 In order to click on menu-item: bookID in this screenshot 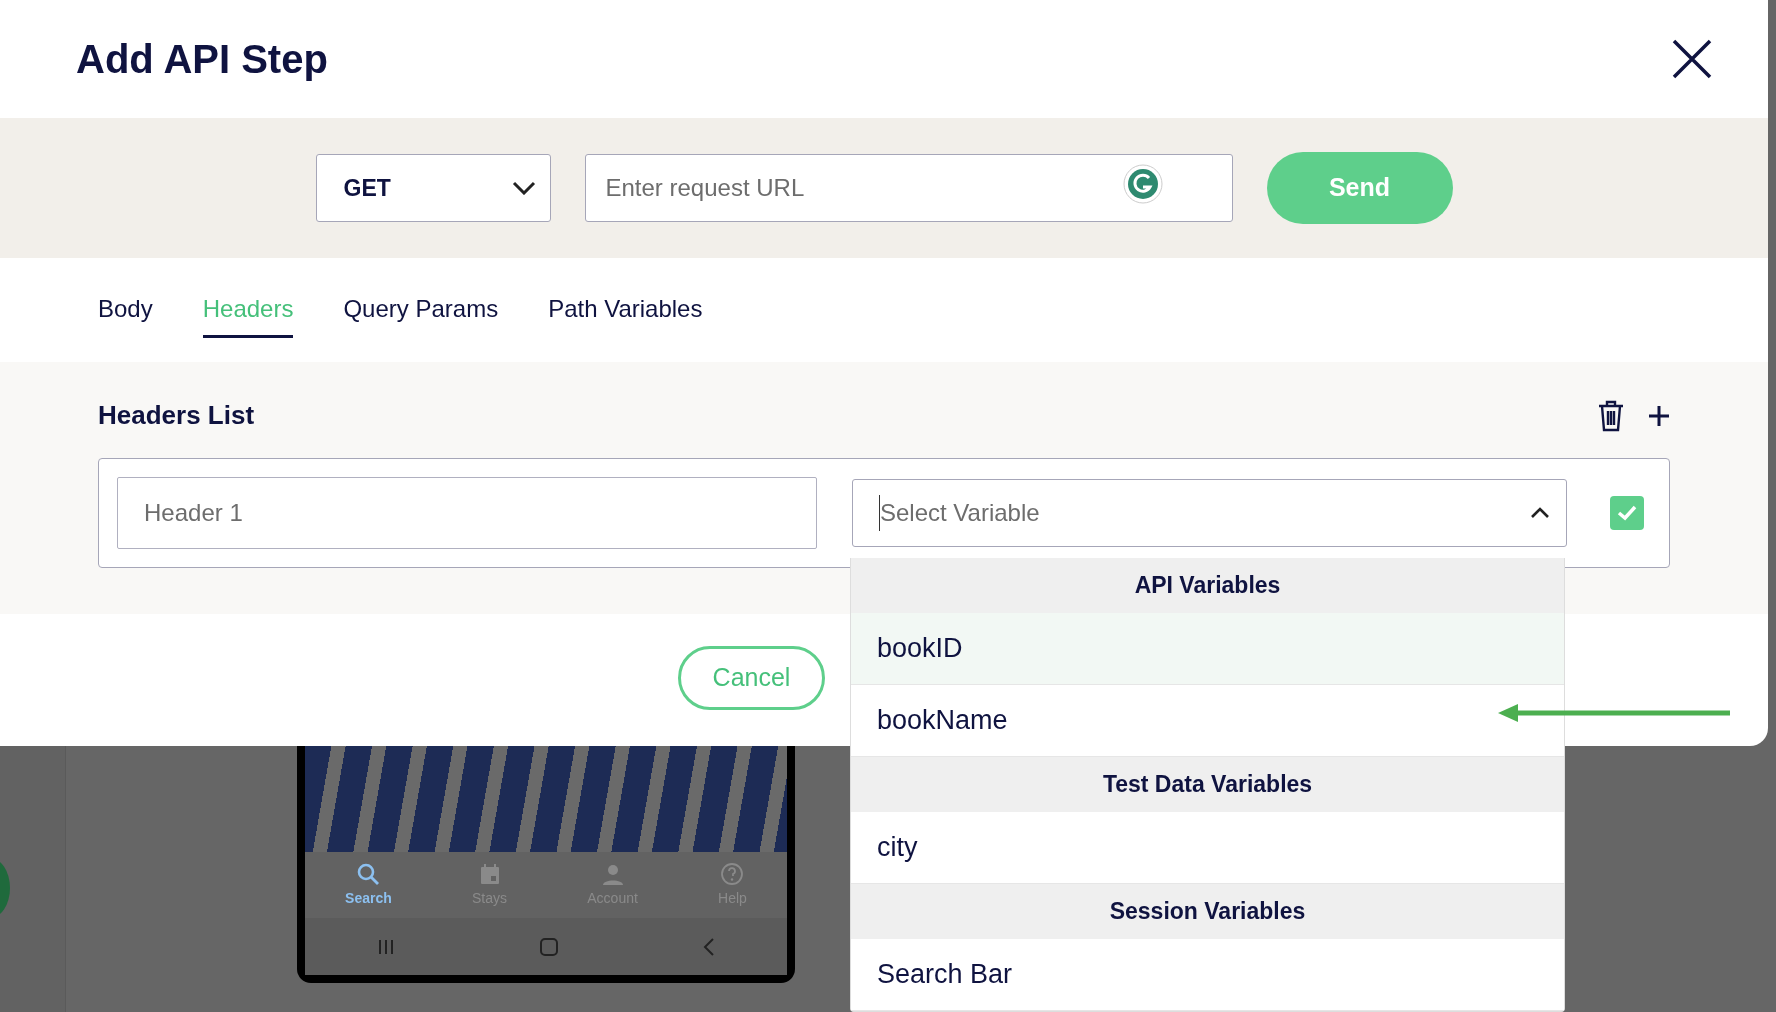, I will do `click(1207, 649)`.